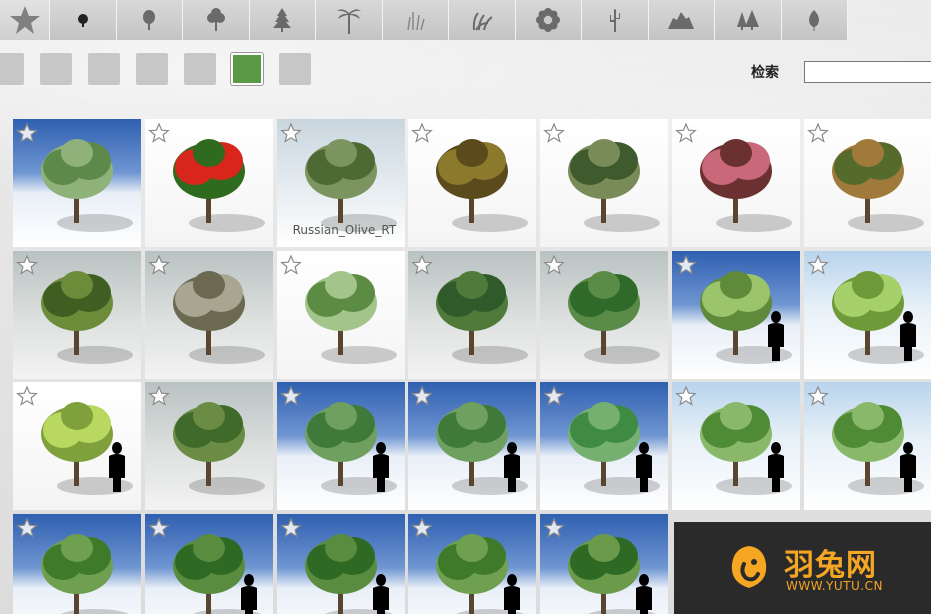 This screenshot has height=614, width=931. I want to click on tab-rock, so click(681, 20).